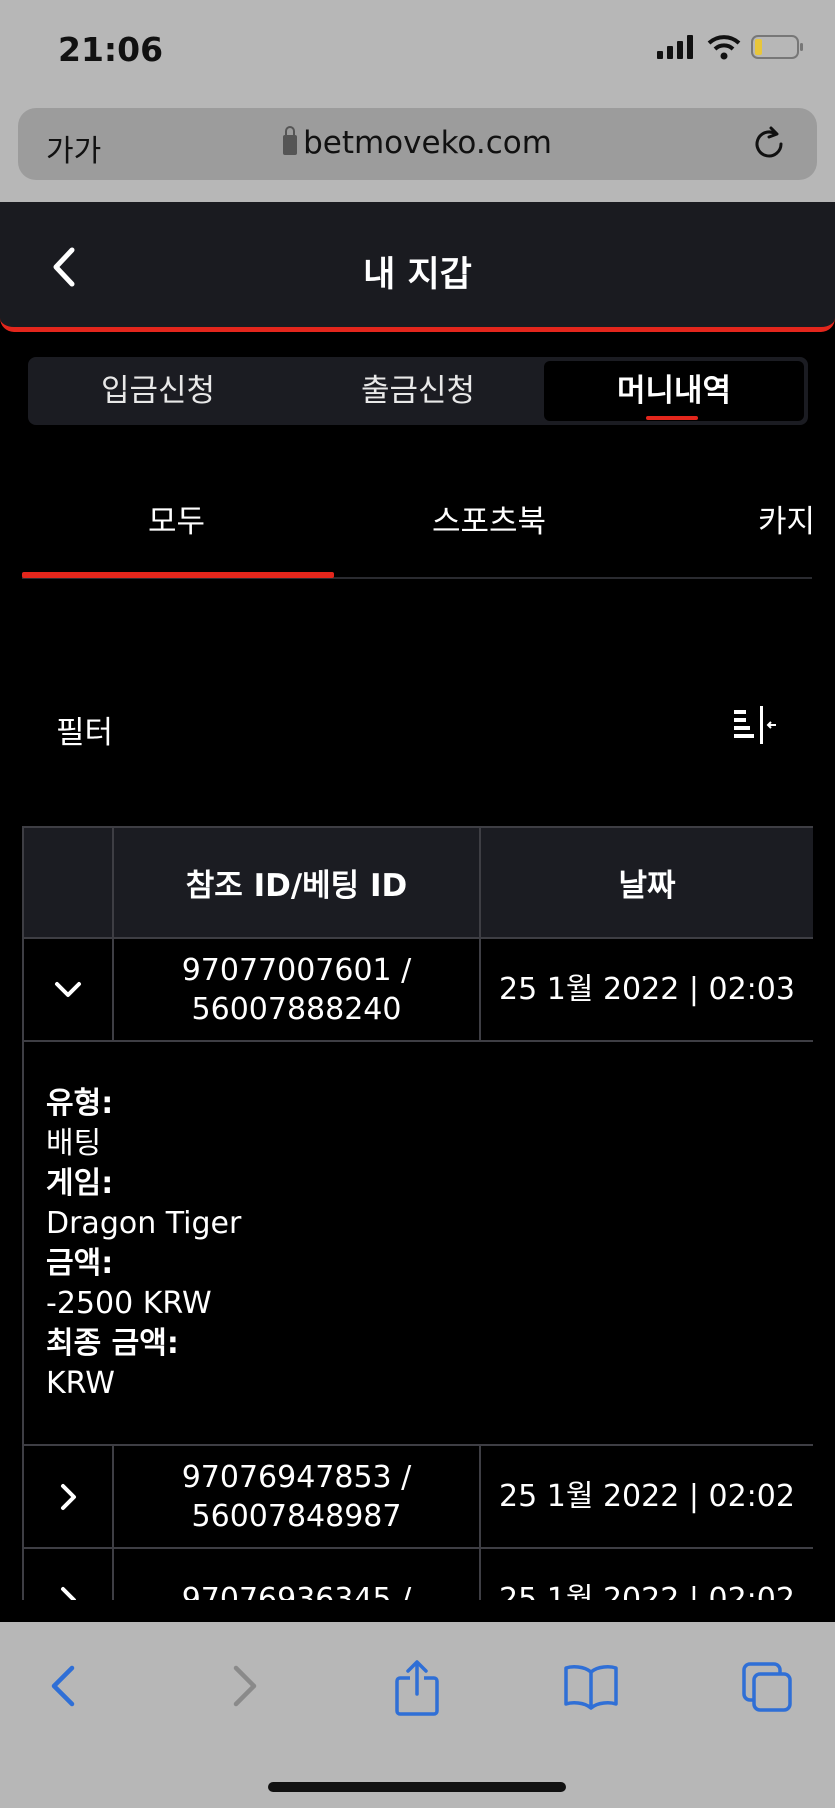  Describe the element at coordinates (244, 1686) in the screenshot. I see `forward-icon` at that location.